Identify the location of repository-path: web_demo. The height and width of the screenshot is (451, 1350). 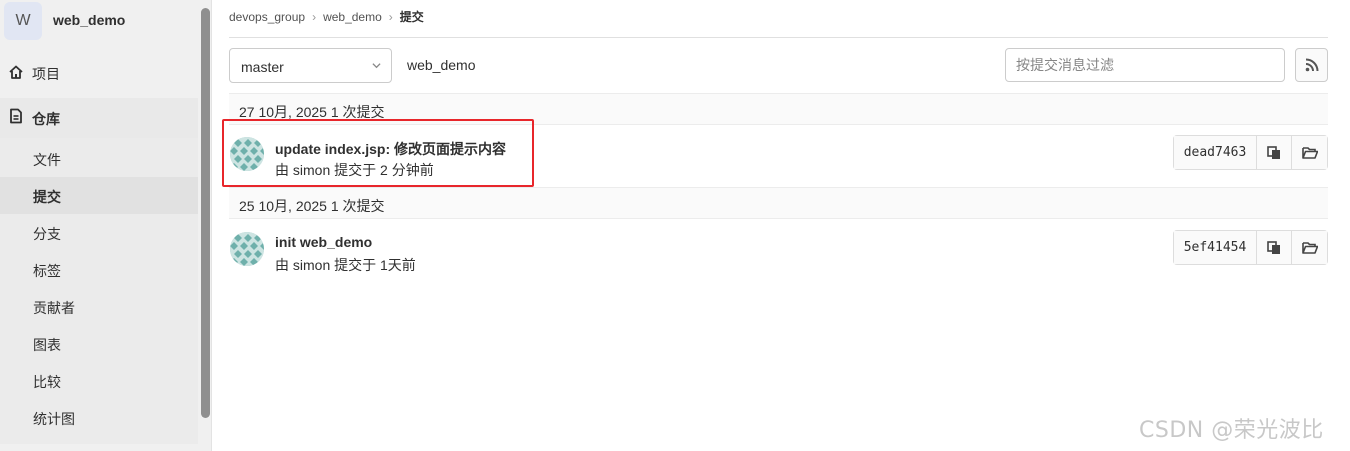
(441, 65).